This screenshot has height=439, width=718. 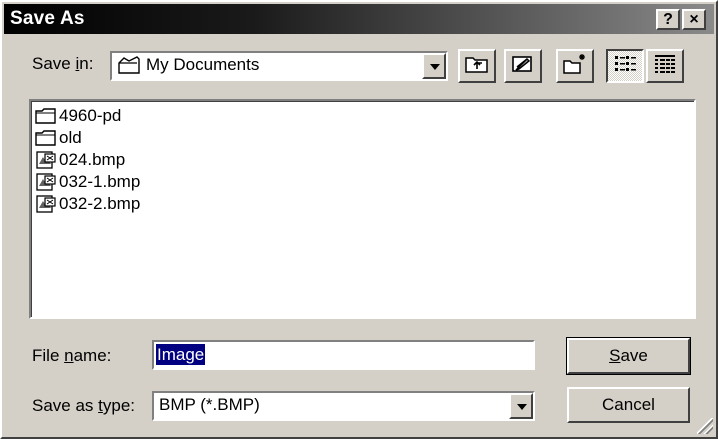 I want to click on list-view-button, so click(x=625, y=66).